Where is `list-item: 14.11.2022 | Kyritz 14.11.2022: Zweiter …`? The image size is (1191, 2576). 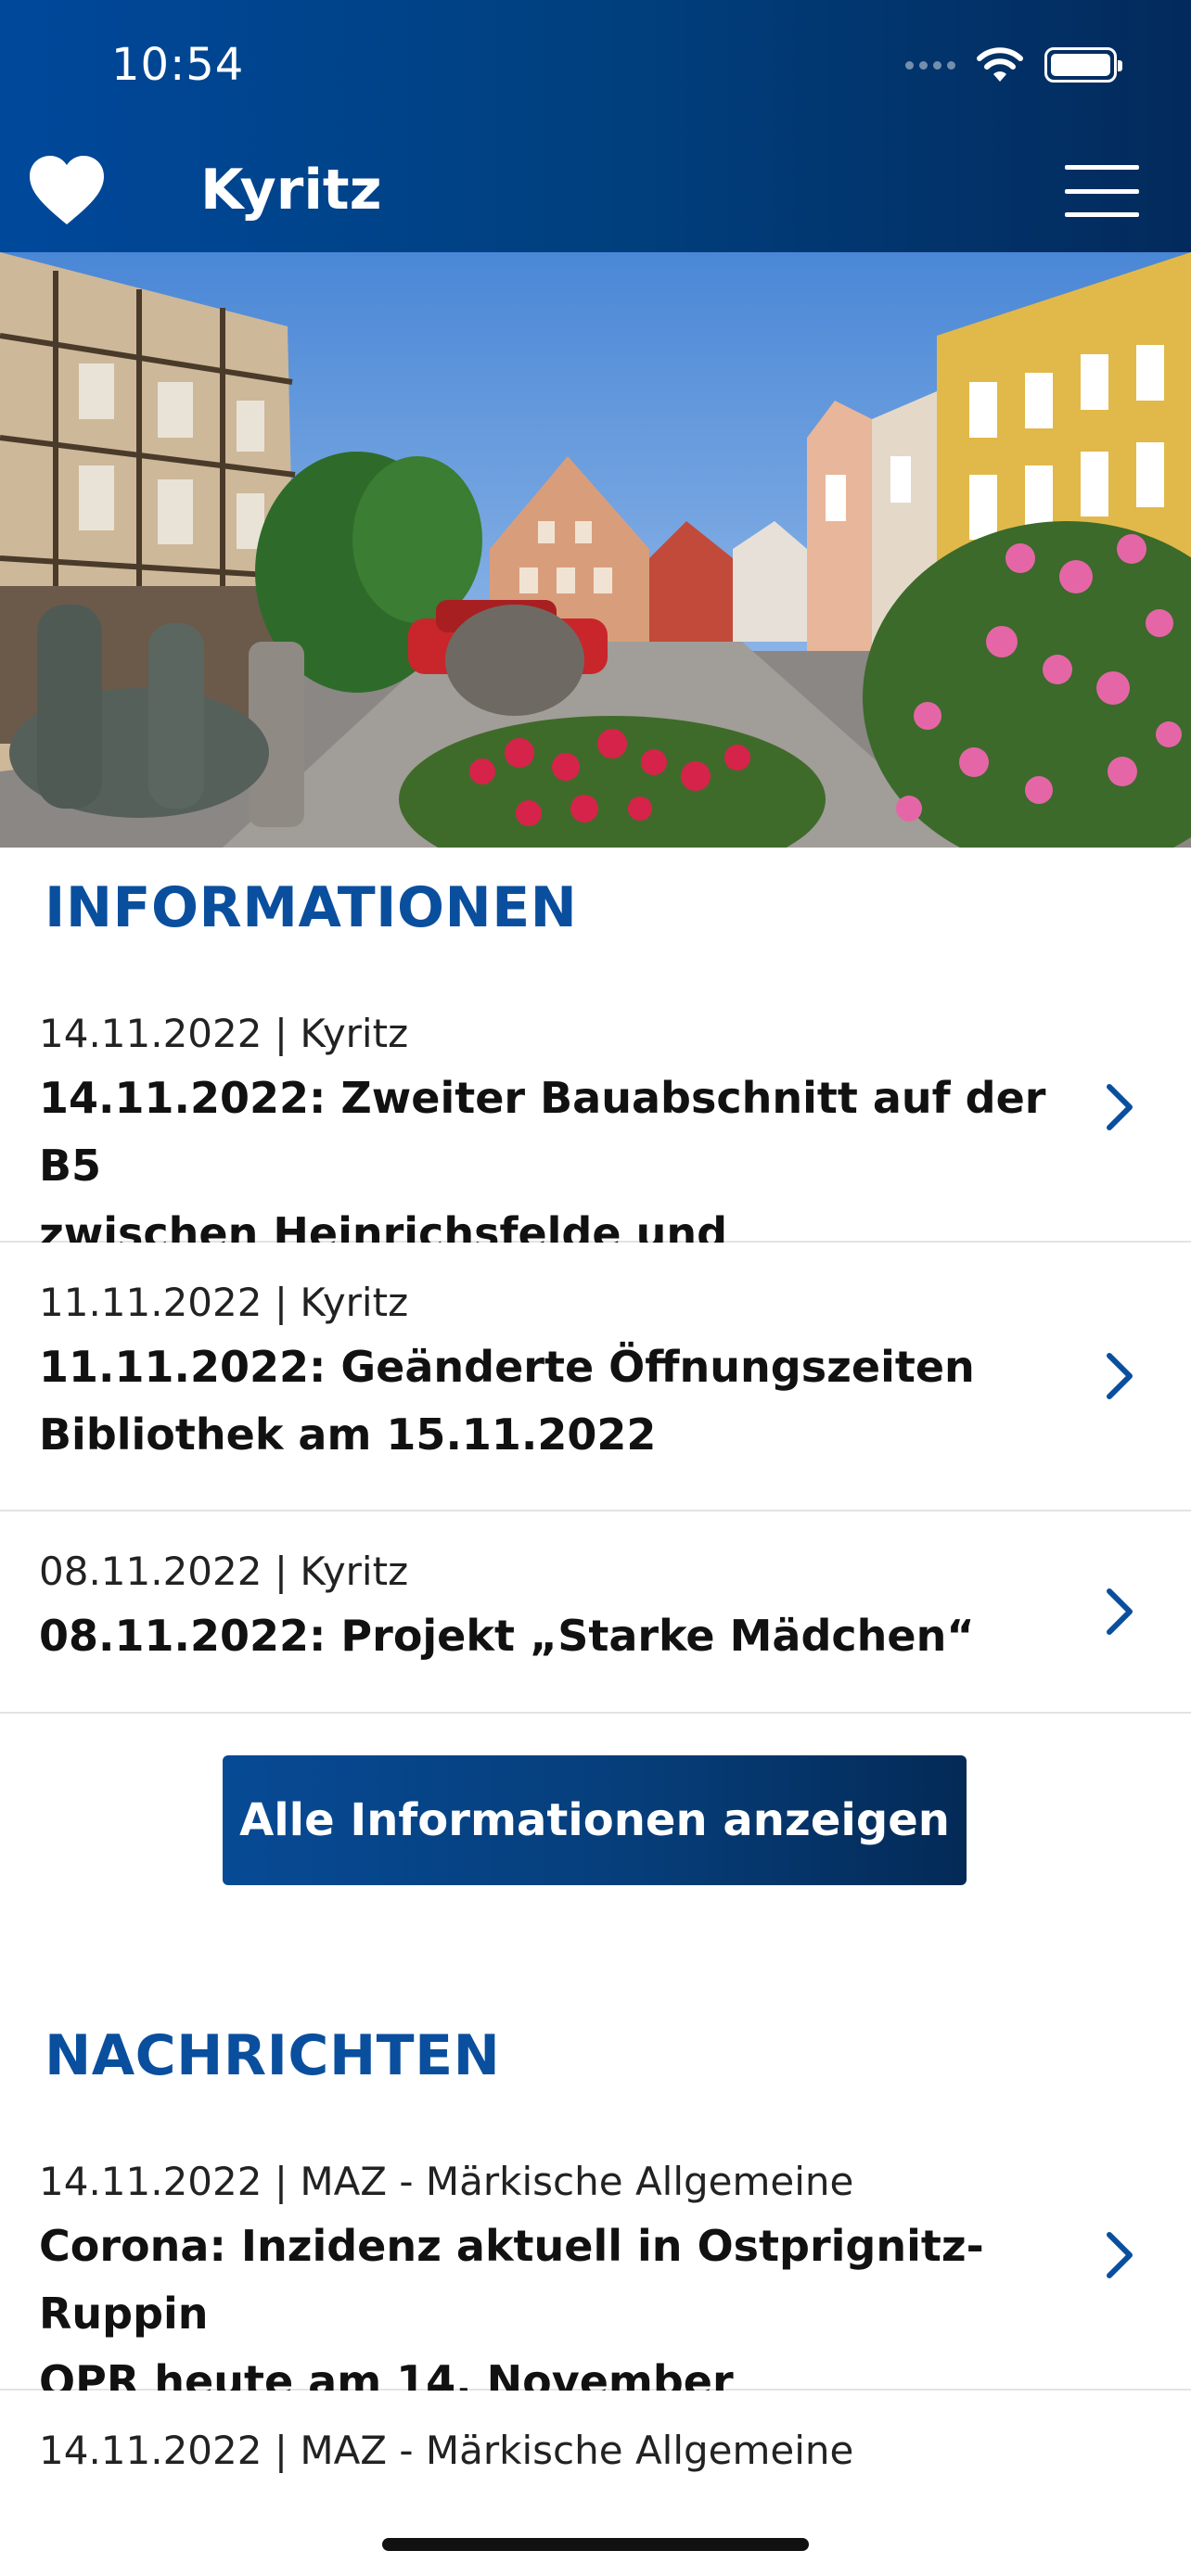 list-item: 14.11.2022 | Kyritz 14.11.2022: Zweiter … is located at coordinates (595, 1150).